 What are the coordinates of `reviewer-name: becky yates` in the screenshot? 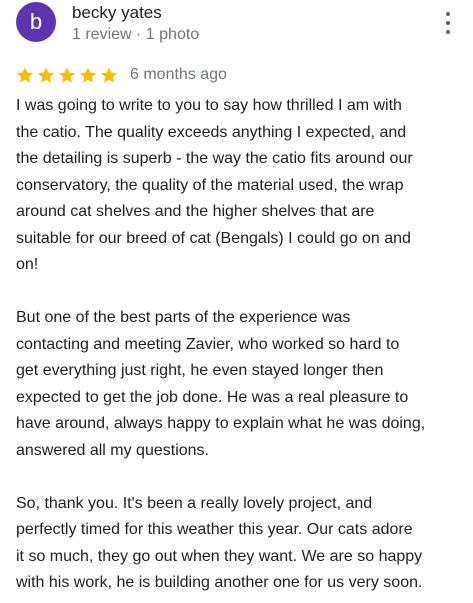 It's located at (117, 13).